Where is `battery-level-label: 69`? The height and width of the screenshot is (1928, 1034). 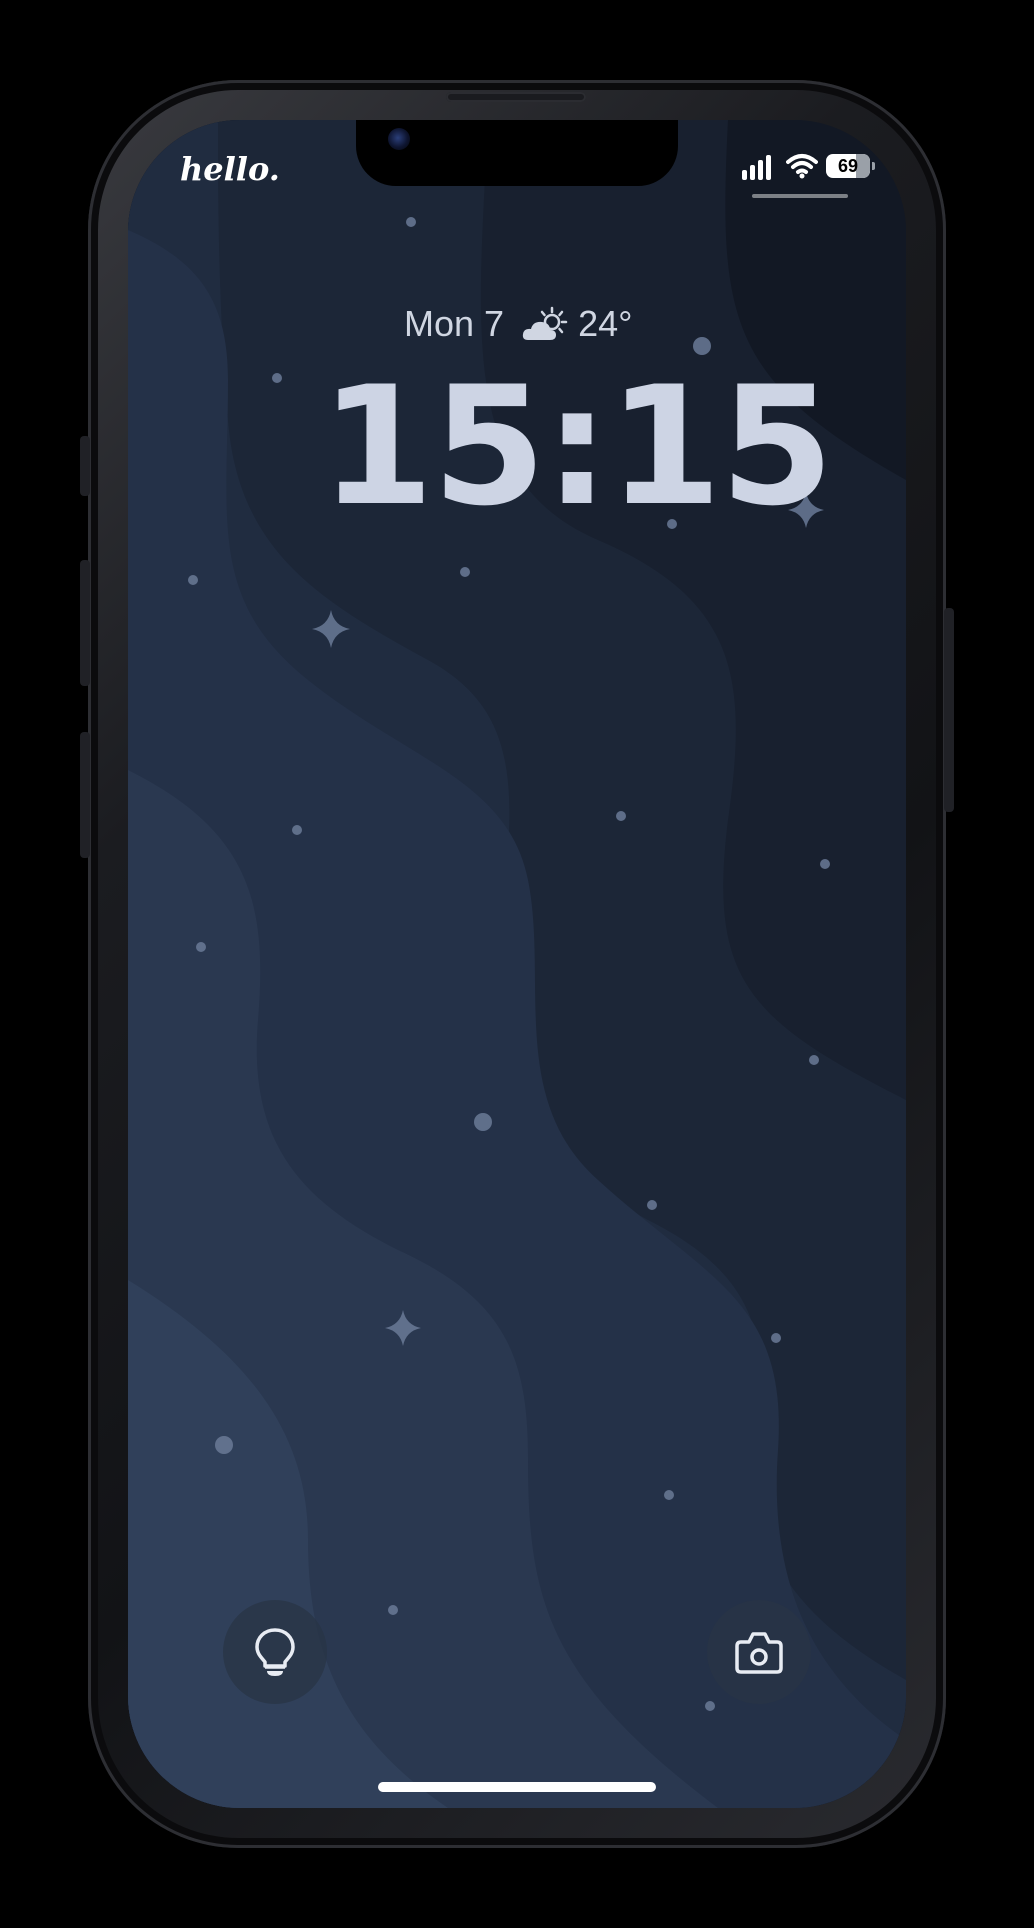
battery-level-label: 69 is located at coordinates (848, 166).